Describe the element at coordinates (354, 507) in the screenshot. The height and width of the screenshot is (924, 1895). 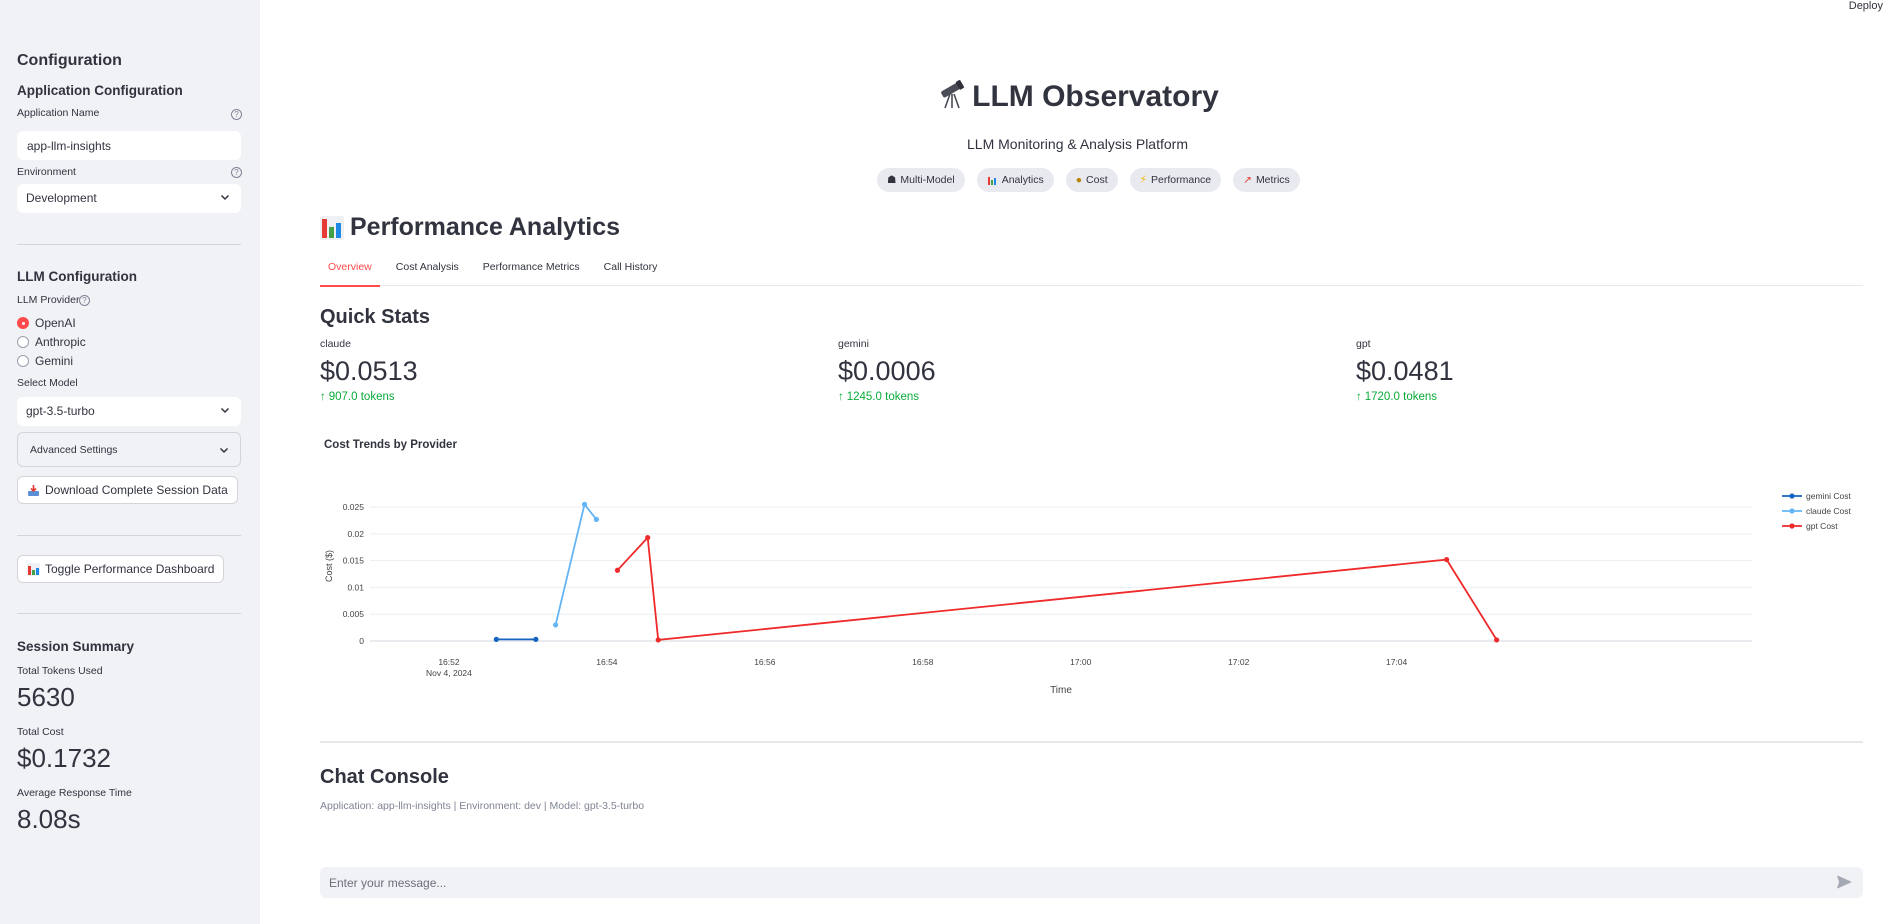
I see `y-tick-label: 0.025` at that location.